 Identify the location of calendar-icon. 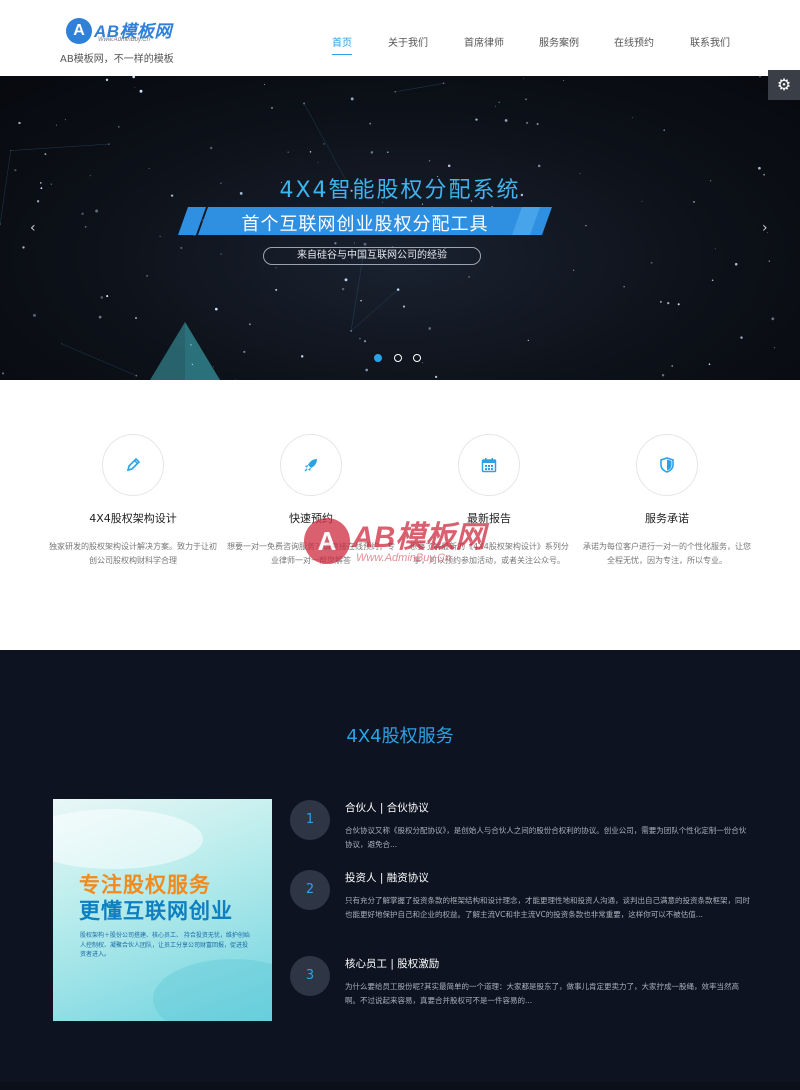
(489, 465).